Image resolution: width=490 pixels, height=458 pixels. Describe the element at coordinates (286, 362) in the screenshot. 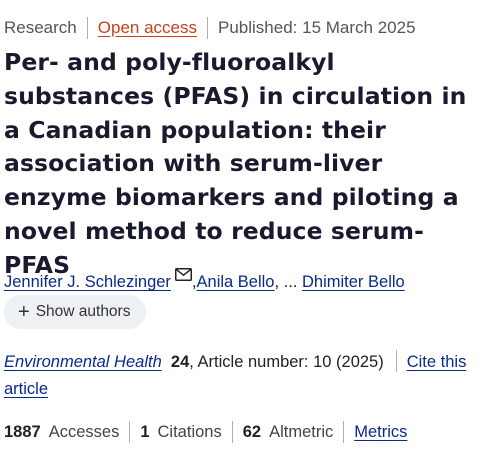

I see `article-number: , Article number: 10 (2025)` at that location.